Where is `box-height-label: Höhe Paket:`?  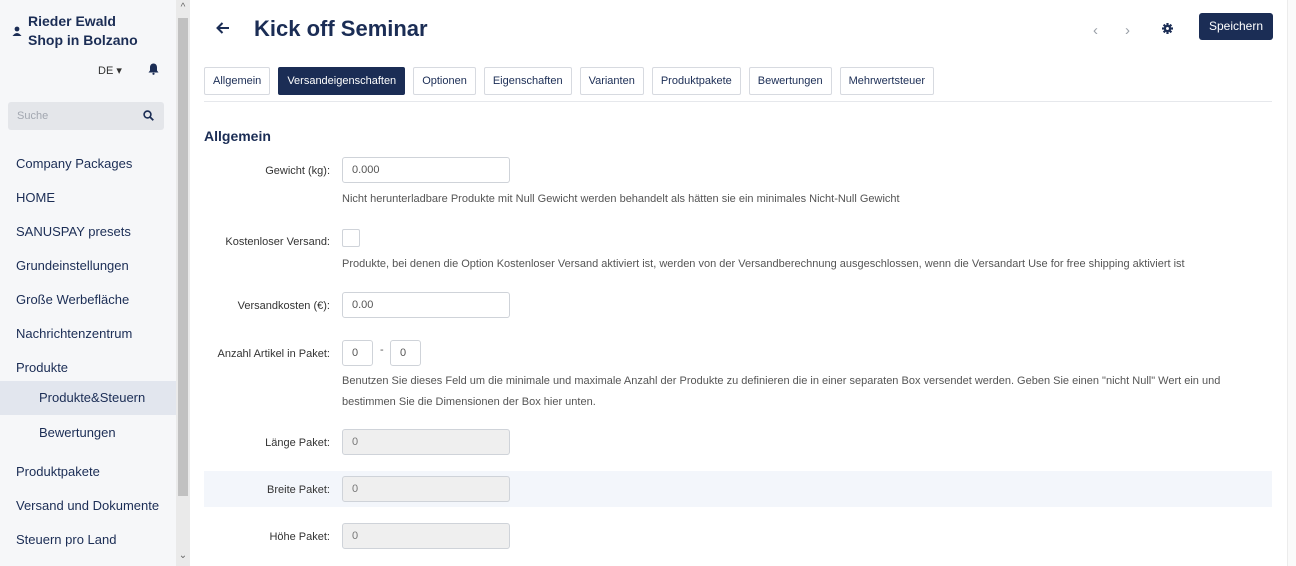
box-height-label: Höhe Paket: is located at coordinates (299, 537).